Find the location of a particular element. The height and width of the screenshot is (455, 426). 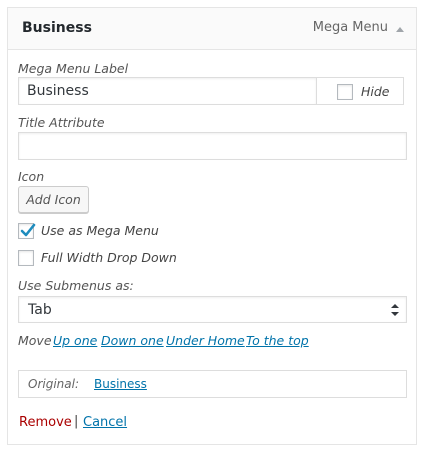

title-attribute-input is located at coordinates (212, 146).